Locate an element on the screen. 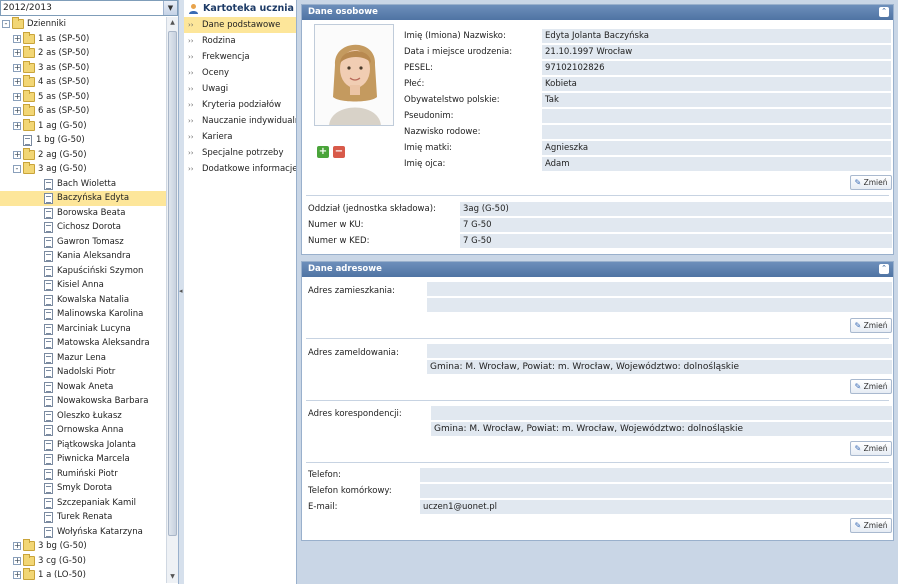 This screenshot has height=584, width=898. divider is located at coordinates (597, 338).